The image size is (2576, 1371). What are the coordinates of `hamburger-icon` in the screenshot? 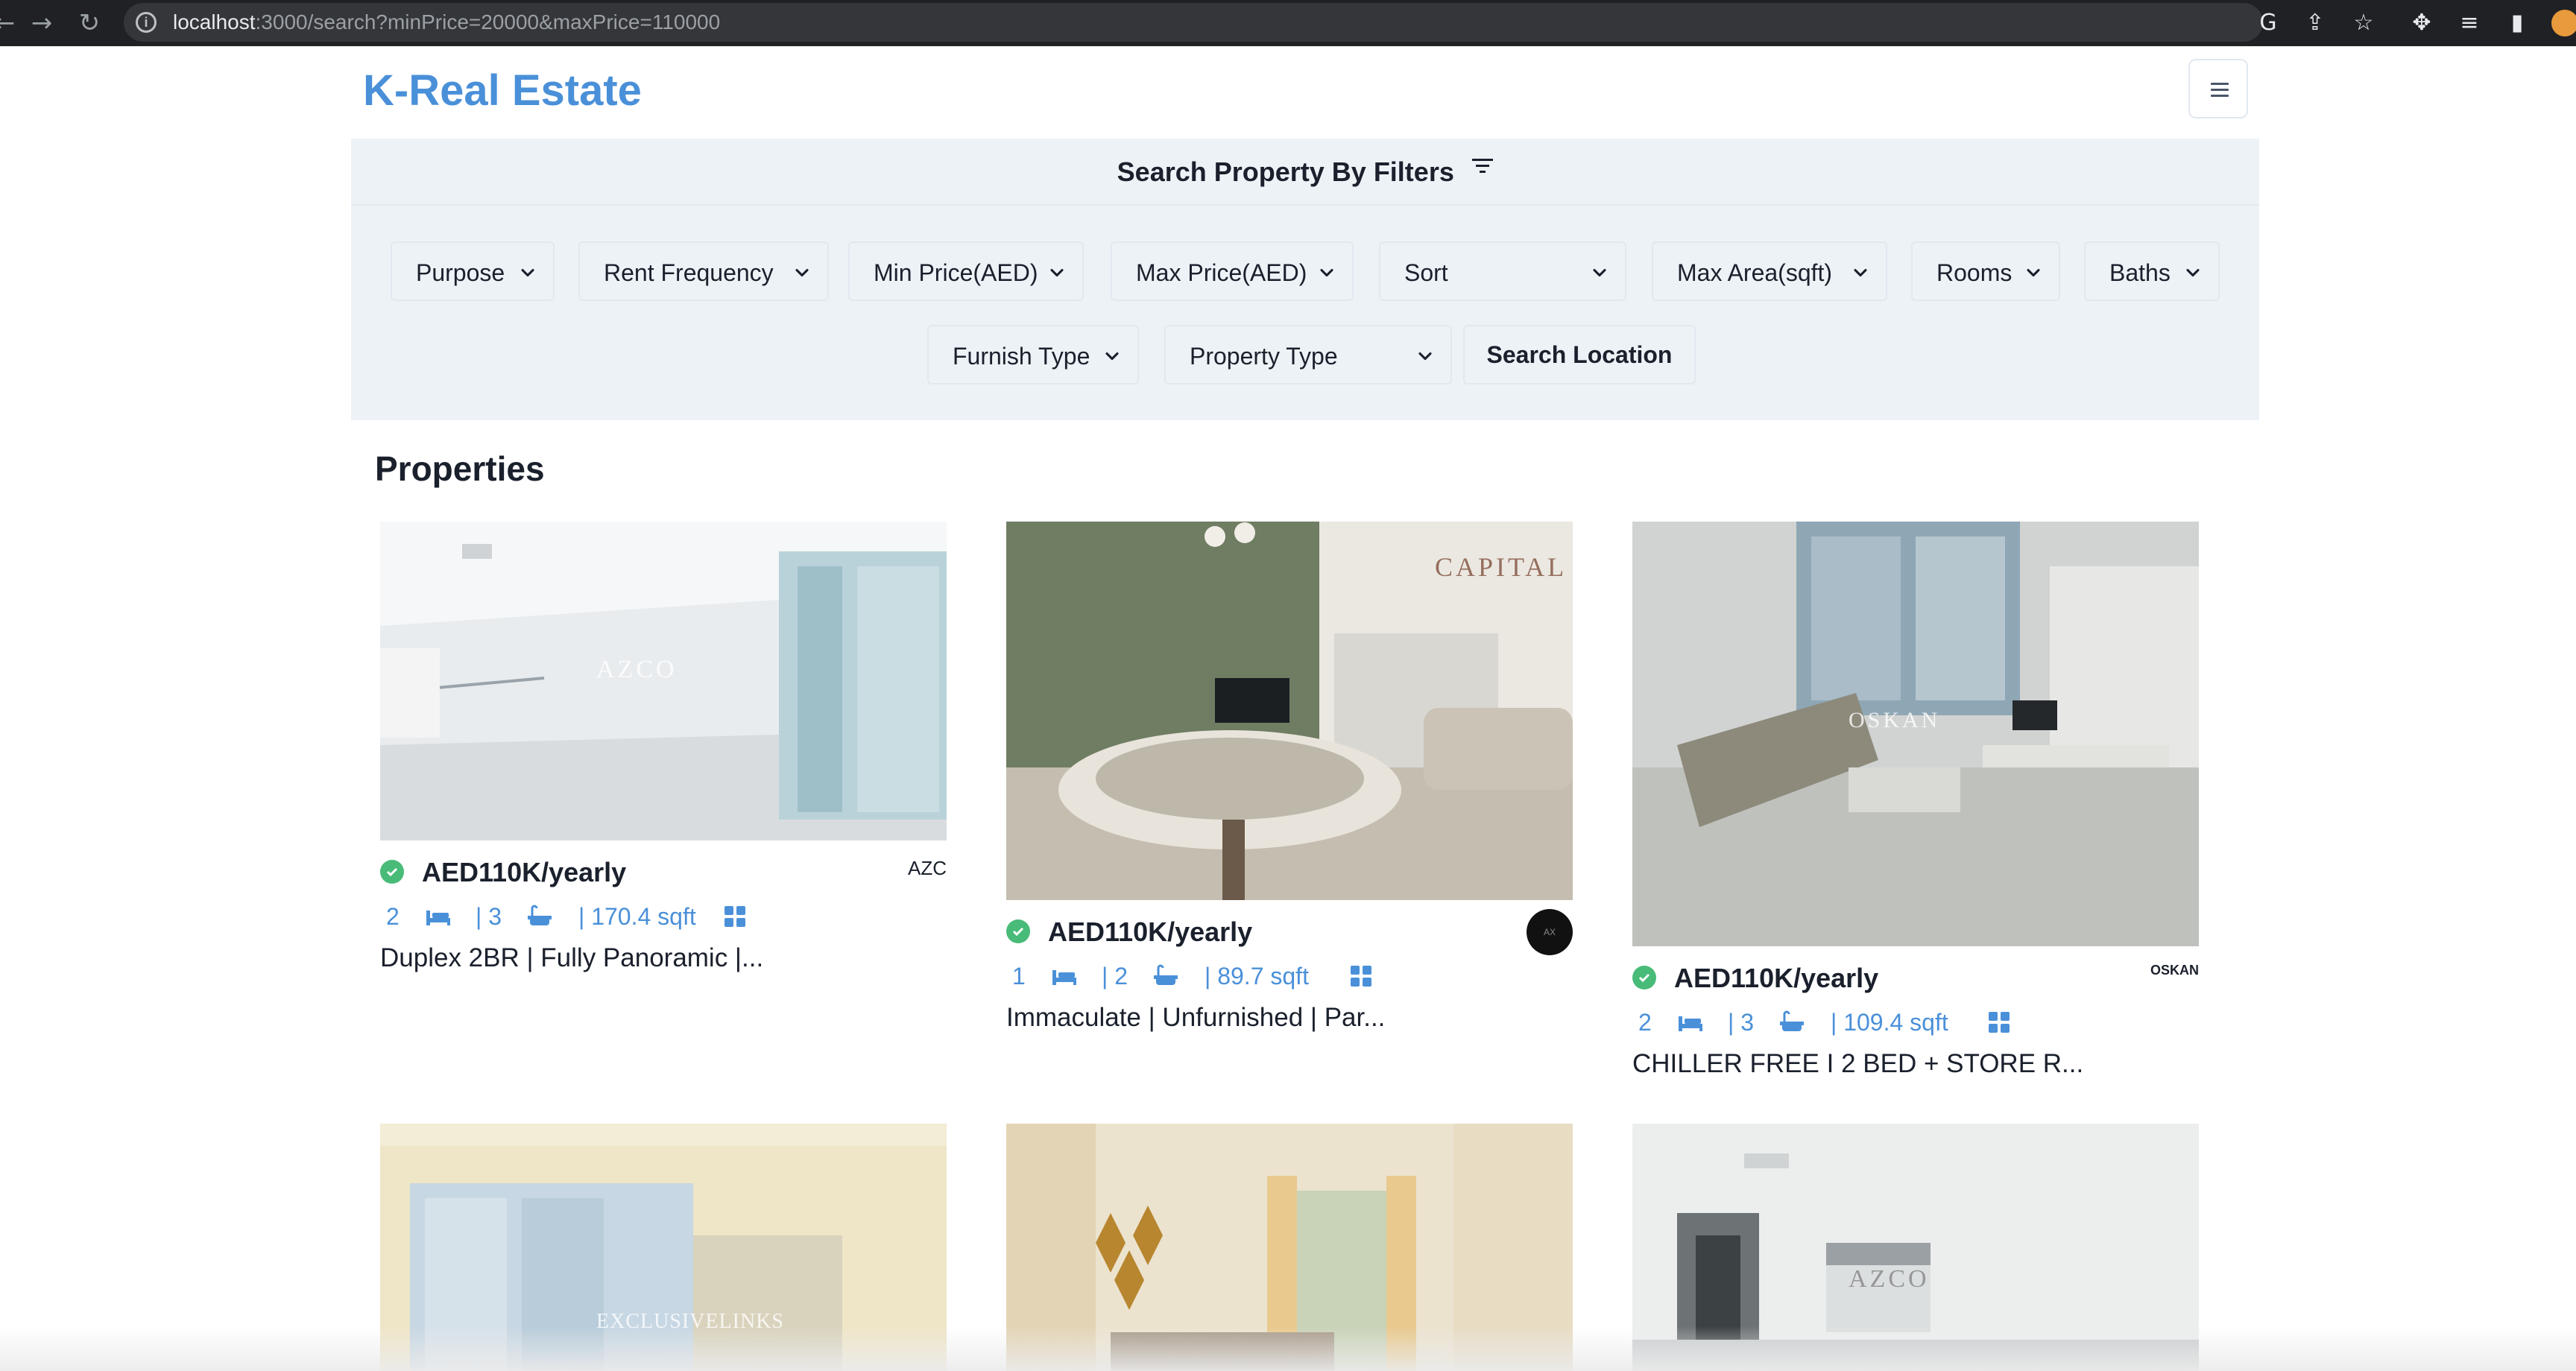 It's located at (2220, 92).